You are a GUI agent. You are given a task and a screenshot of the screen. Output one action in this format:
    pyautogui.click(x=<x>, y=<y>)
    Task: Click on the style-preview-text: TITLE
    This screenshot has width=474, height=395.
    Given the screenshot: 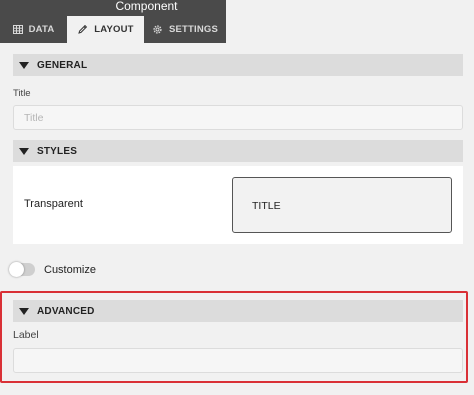 What is the action you would take?
    pyautogui.click(x=266, y=206)
    